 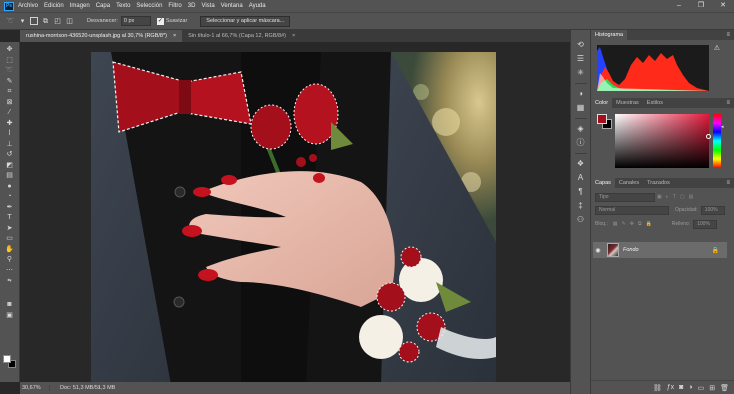 I want to click on menu-imagen: Imagen, so click(x=80, y=6).